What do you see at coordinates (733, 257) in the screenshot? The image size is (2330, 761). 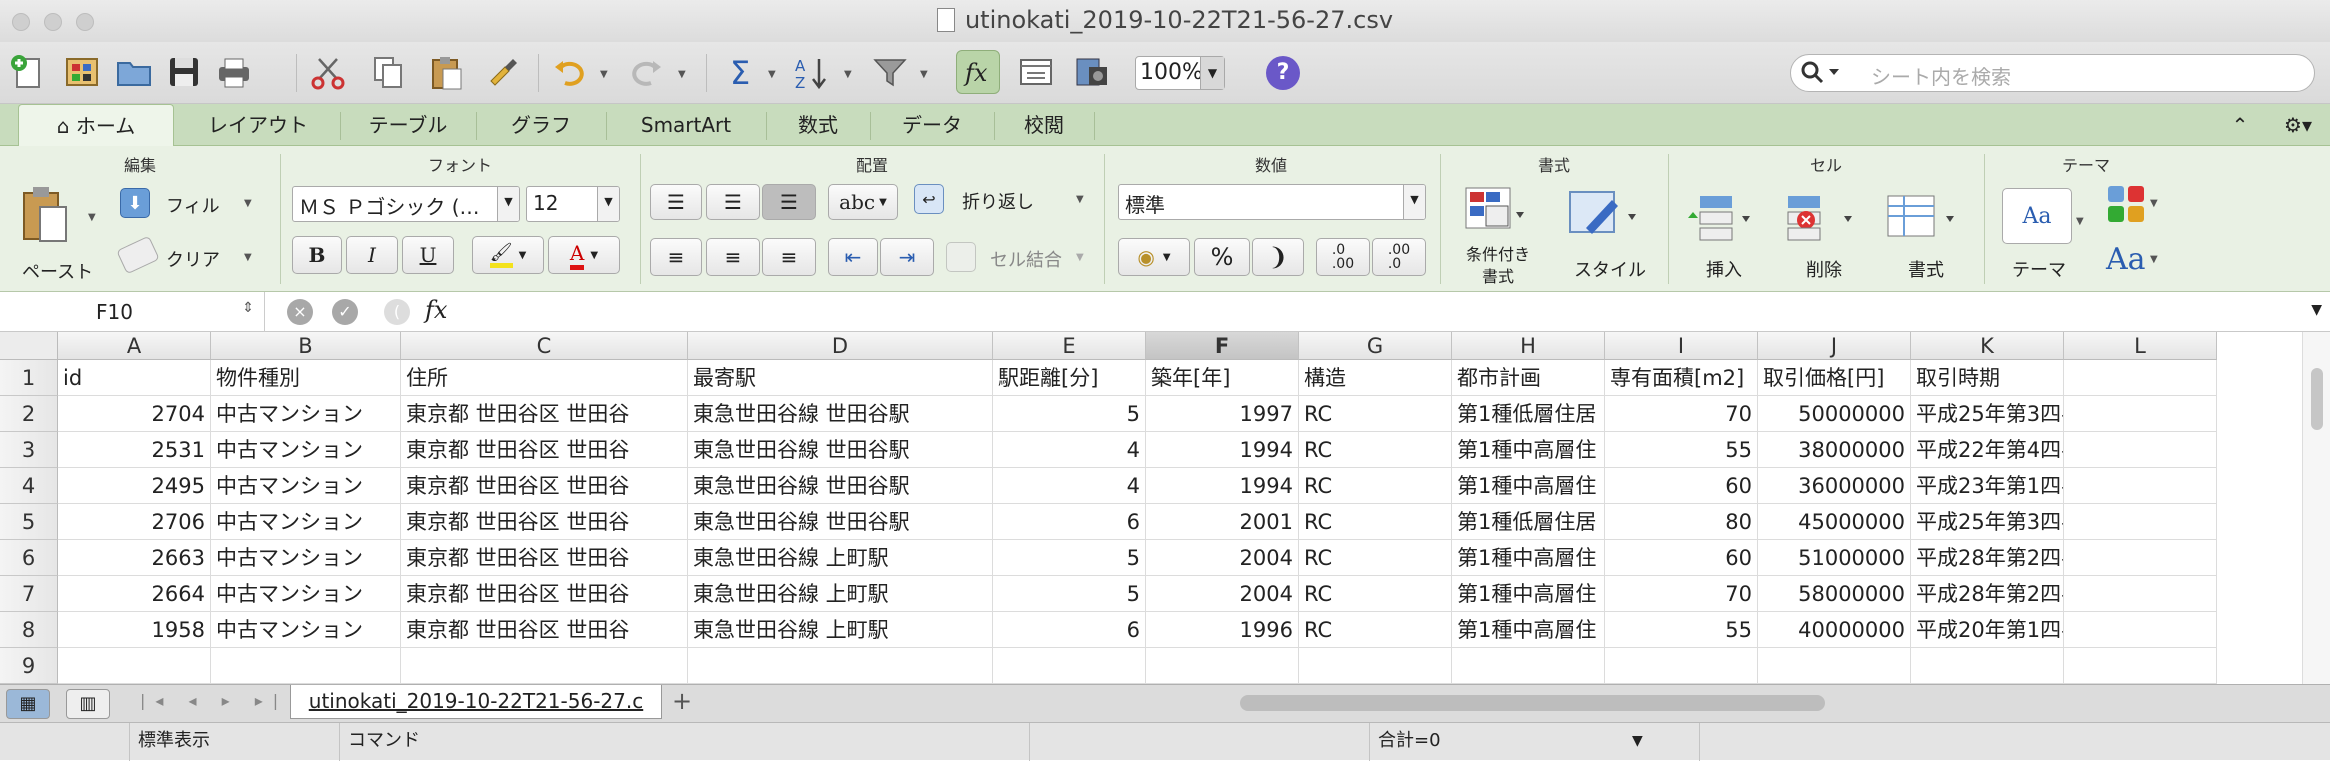 I see `align-center-icon: ≡` at bounding box center [733, 257].